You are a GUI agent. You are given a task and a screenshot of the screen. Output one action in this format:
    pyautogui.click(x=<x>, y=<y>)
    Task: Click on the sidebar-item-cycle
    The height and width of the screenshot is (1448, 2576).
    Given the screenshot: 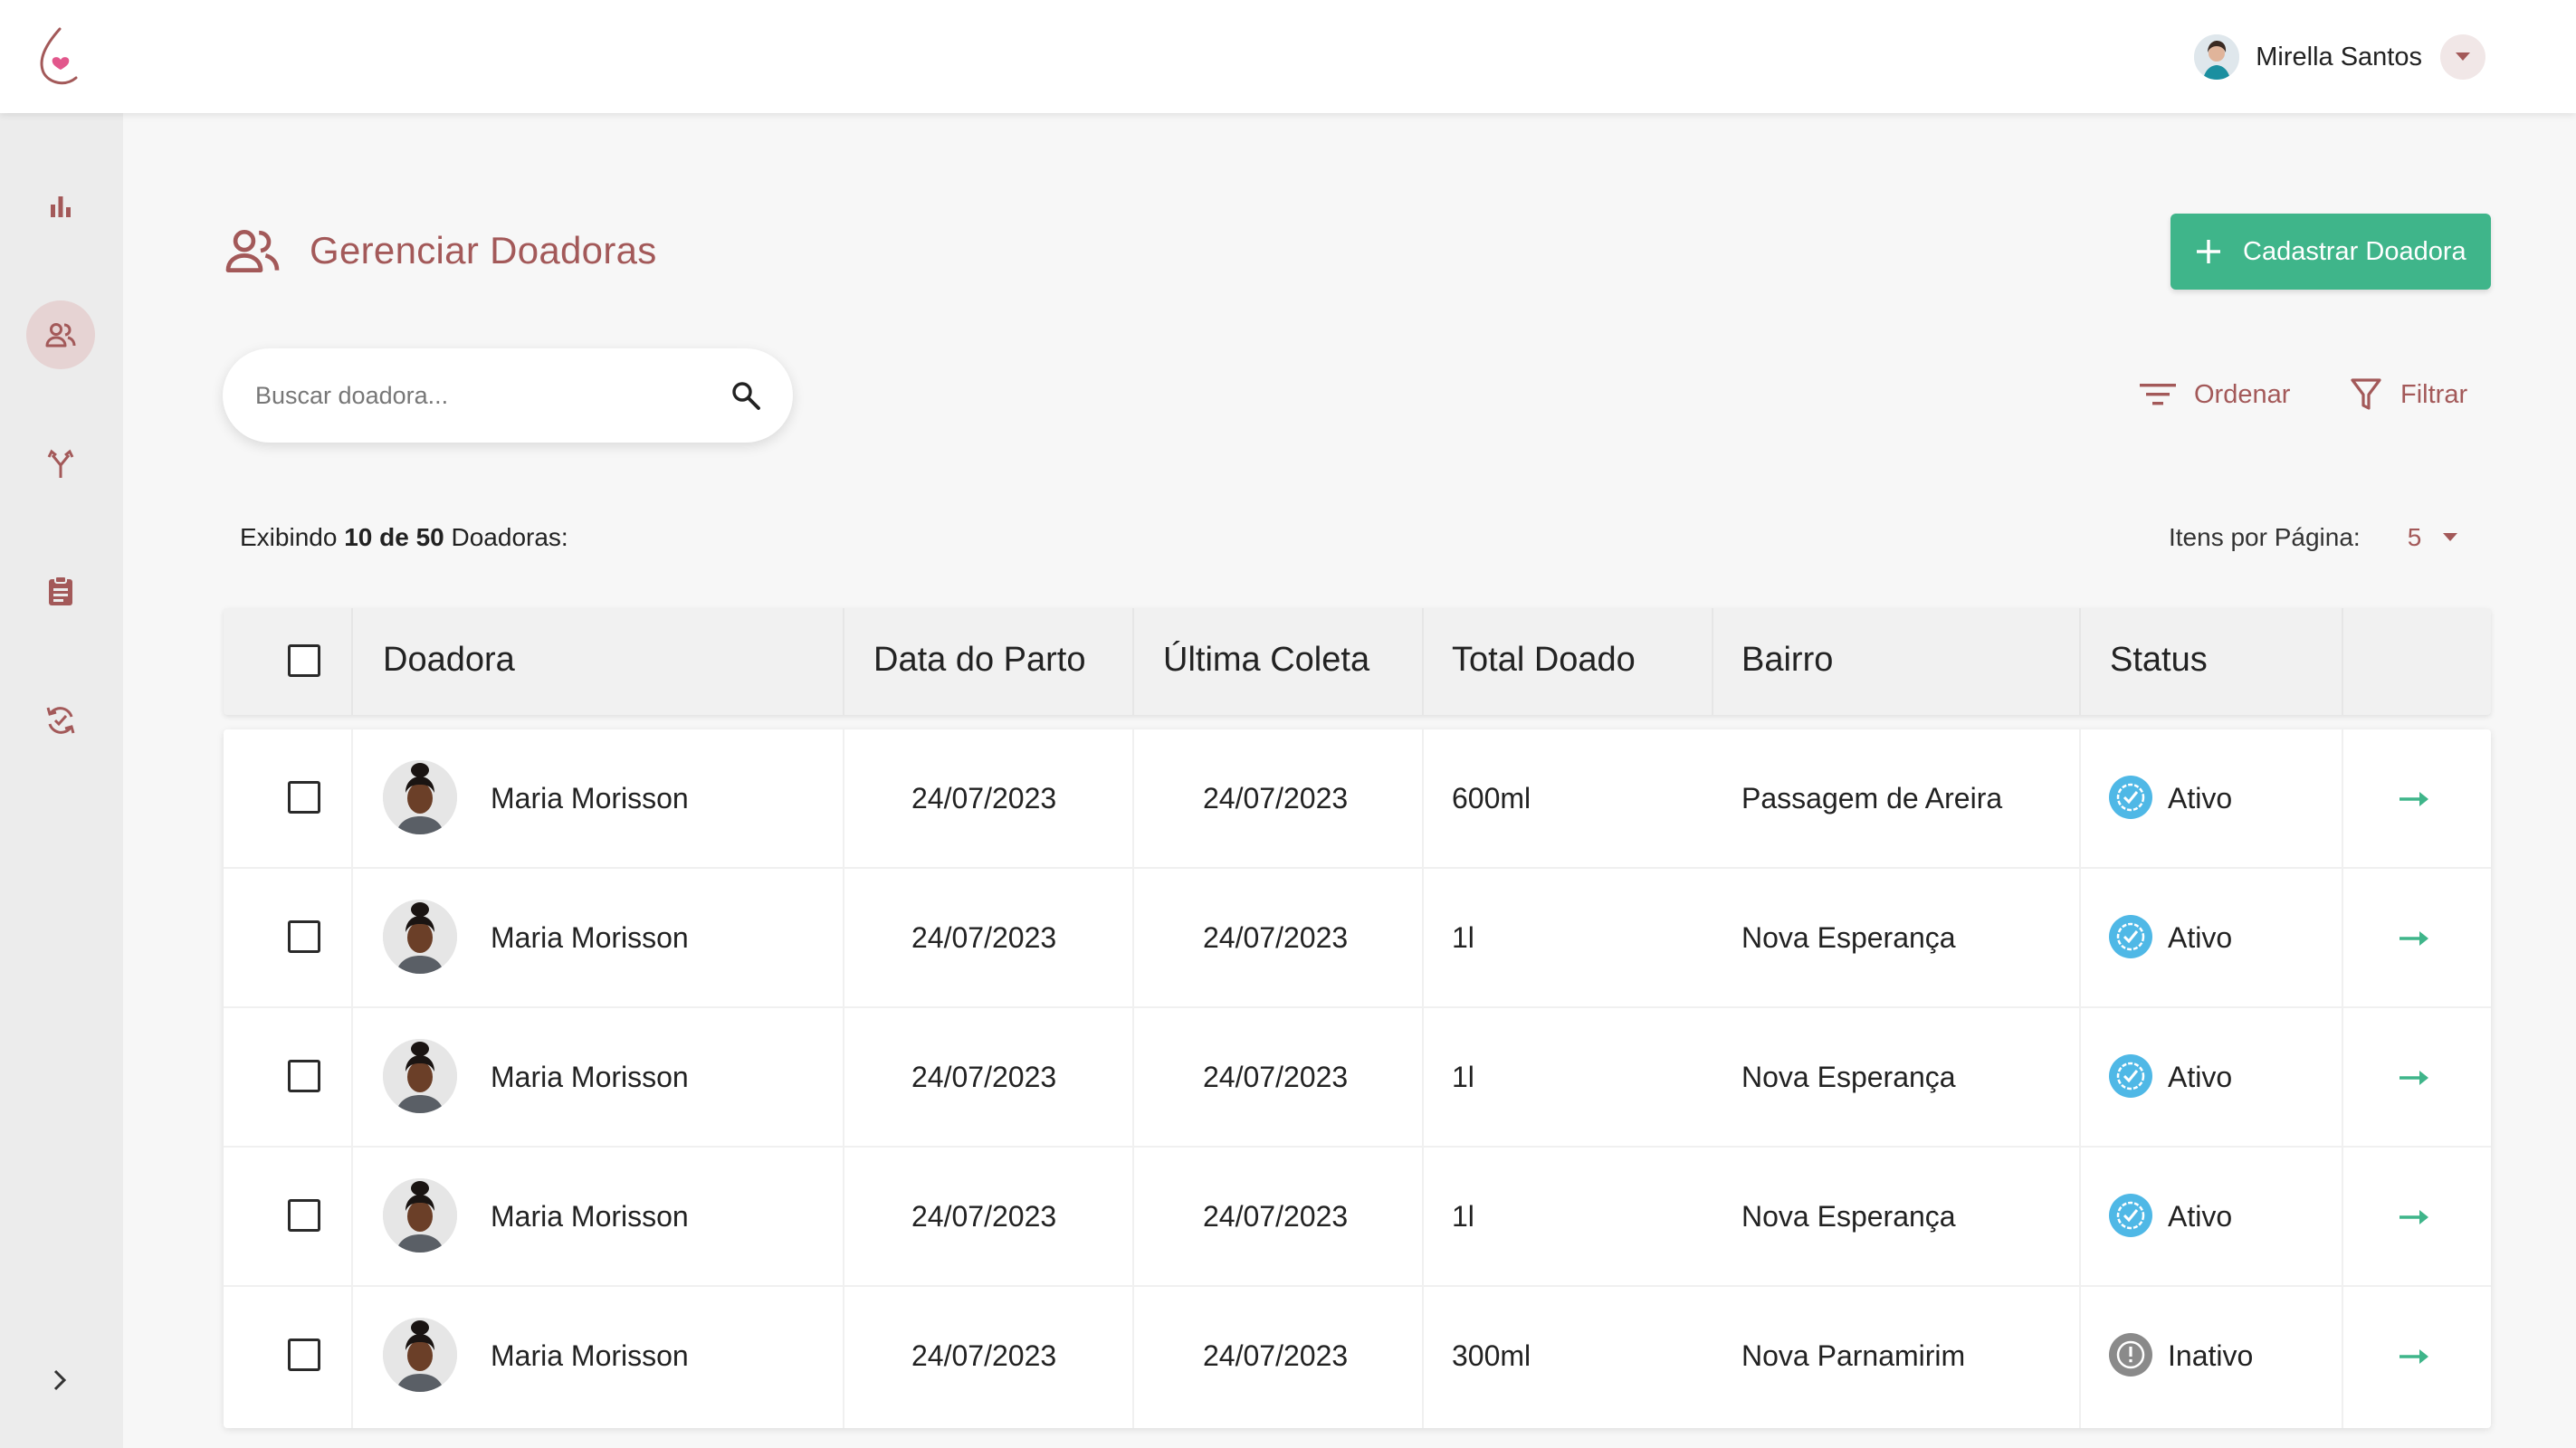 What is the action you would take?
    pyautogui.click(x=61, y=721)
    